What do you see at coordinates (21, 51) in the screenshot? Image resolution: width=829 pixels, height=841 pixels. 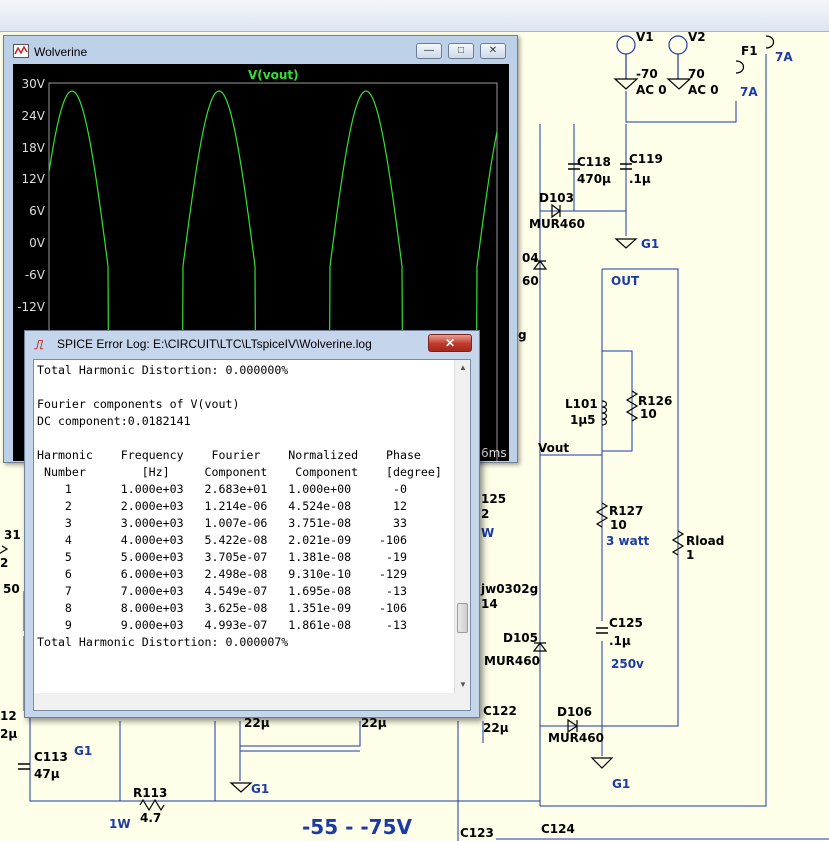 I see `waveform-app-icon` at bounding box center [21, 51].